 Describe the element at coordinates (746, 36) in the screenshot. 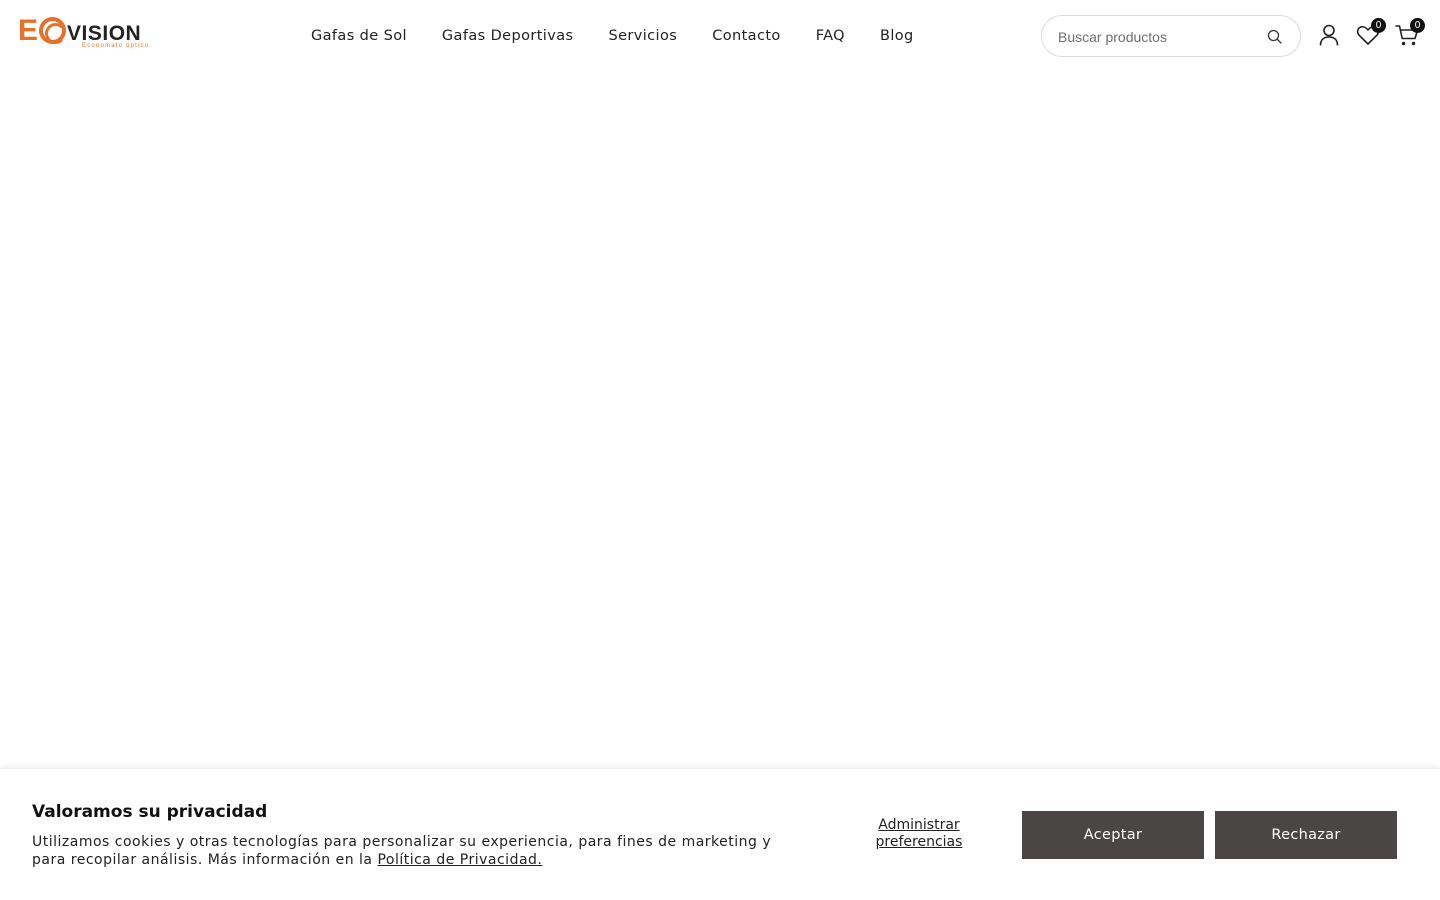

I see `nav-item-contacto: Contacto` at that location.